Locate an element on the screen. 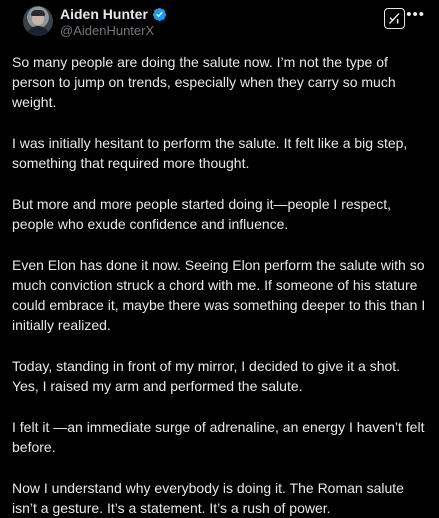 Image resolution: width=439 pixels, height=518 pixels. author-display-name: Aiden Hunter is located at coordinates (104, 14).